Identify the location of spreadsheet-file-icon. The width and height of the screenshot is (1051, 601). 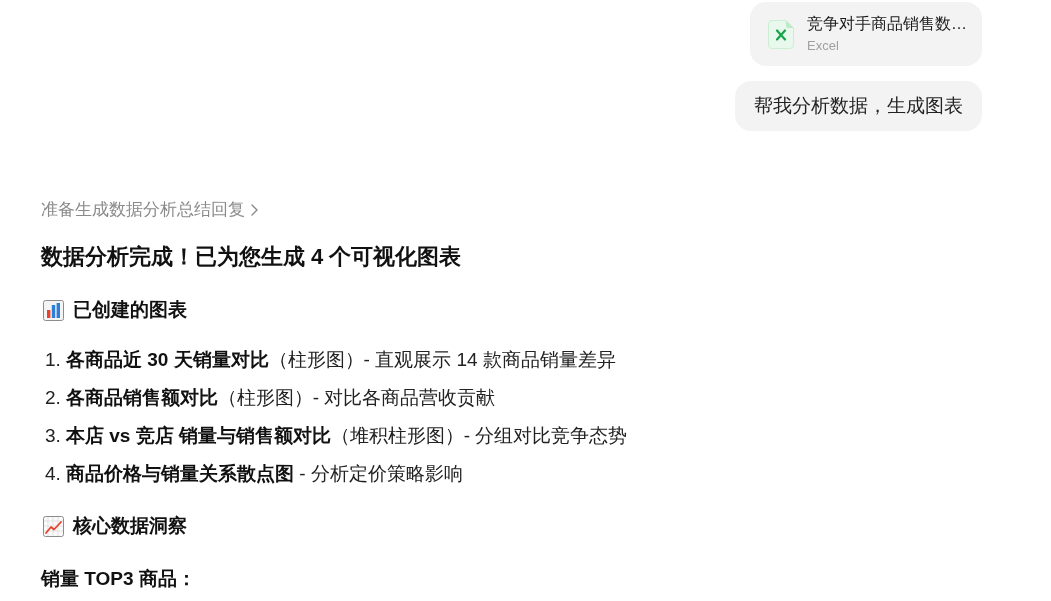
(781, 34).